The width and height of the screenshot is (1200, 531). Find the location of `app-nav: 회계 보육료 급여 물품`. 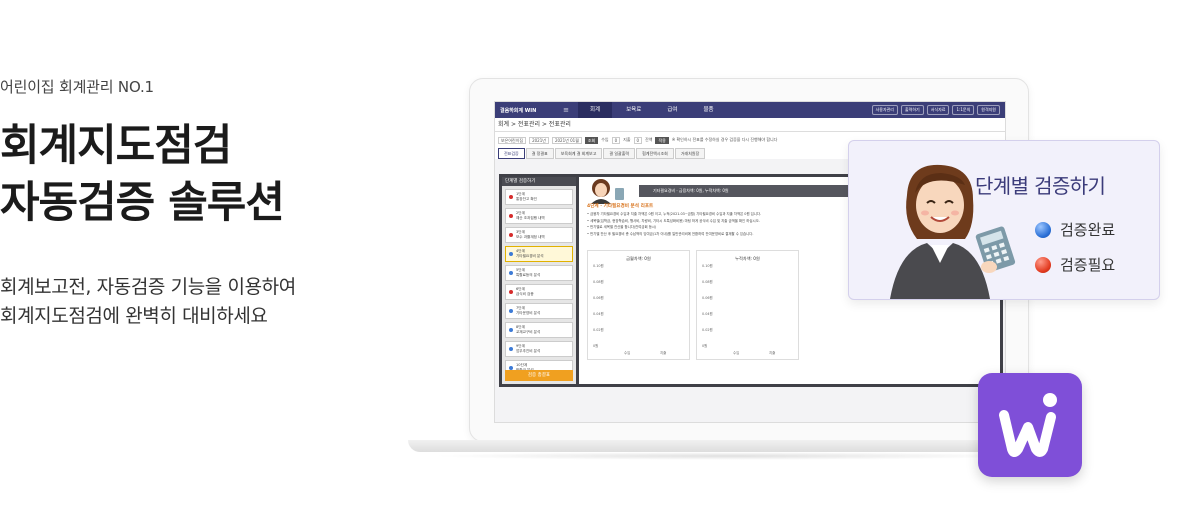

app-nav: 회계 보육료 급여 물품 is located at coordinates (652, 110).